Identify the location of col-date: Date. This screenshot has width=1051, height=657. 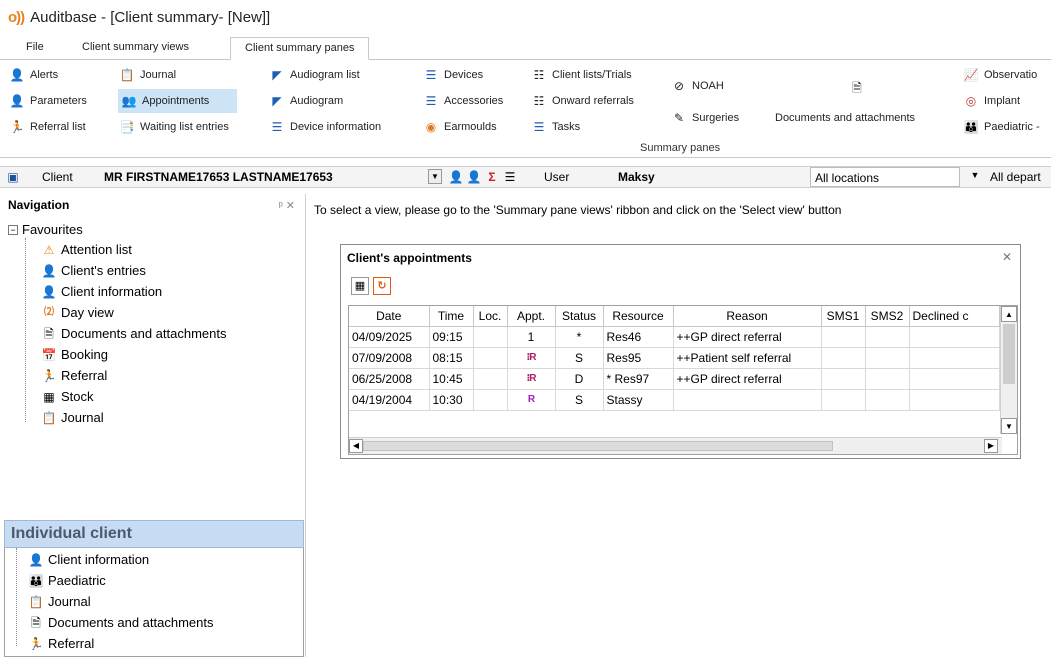
(389, 316).